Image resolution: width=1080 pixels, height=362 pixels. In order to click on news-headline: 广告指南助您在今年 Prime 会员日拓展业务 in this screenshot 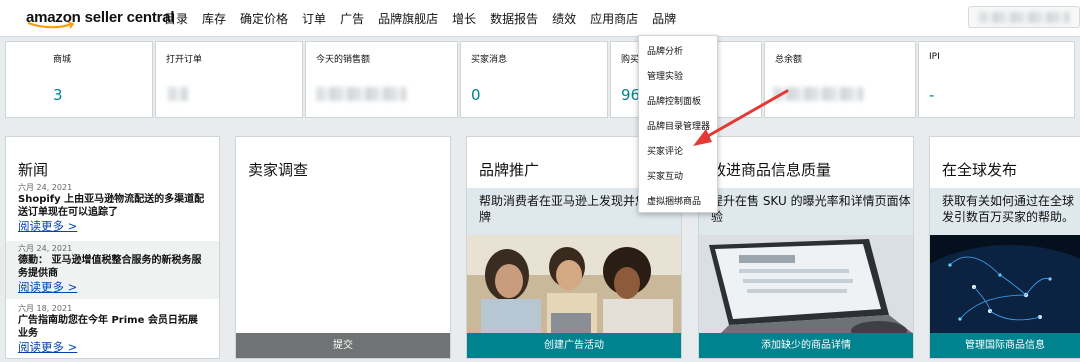, I will do `click(112, 327)`.